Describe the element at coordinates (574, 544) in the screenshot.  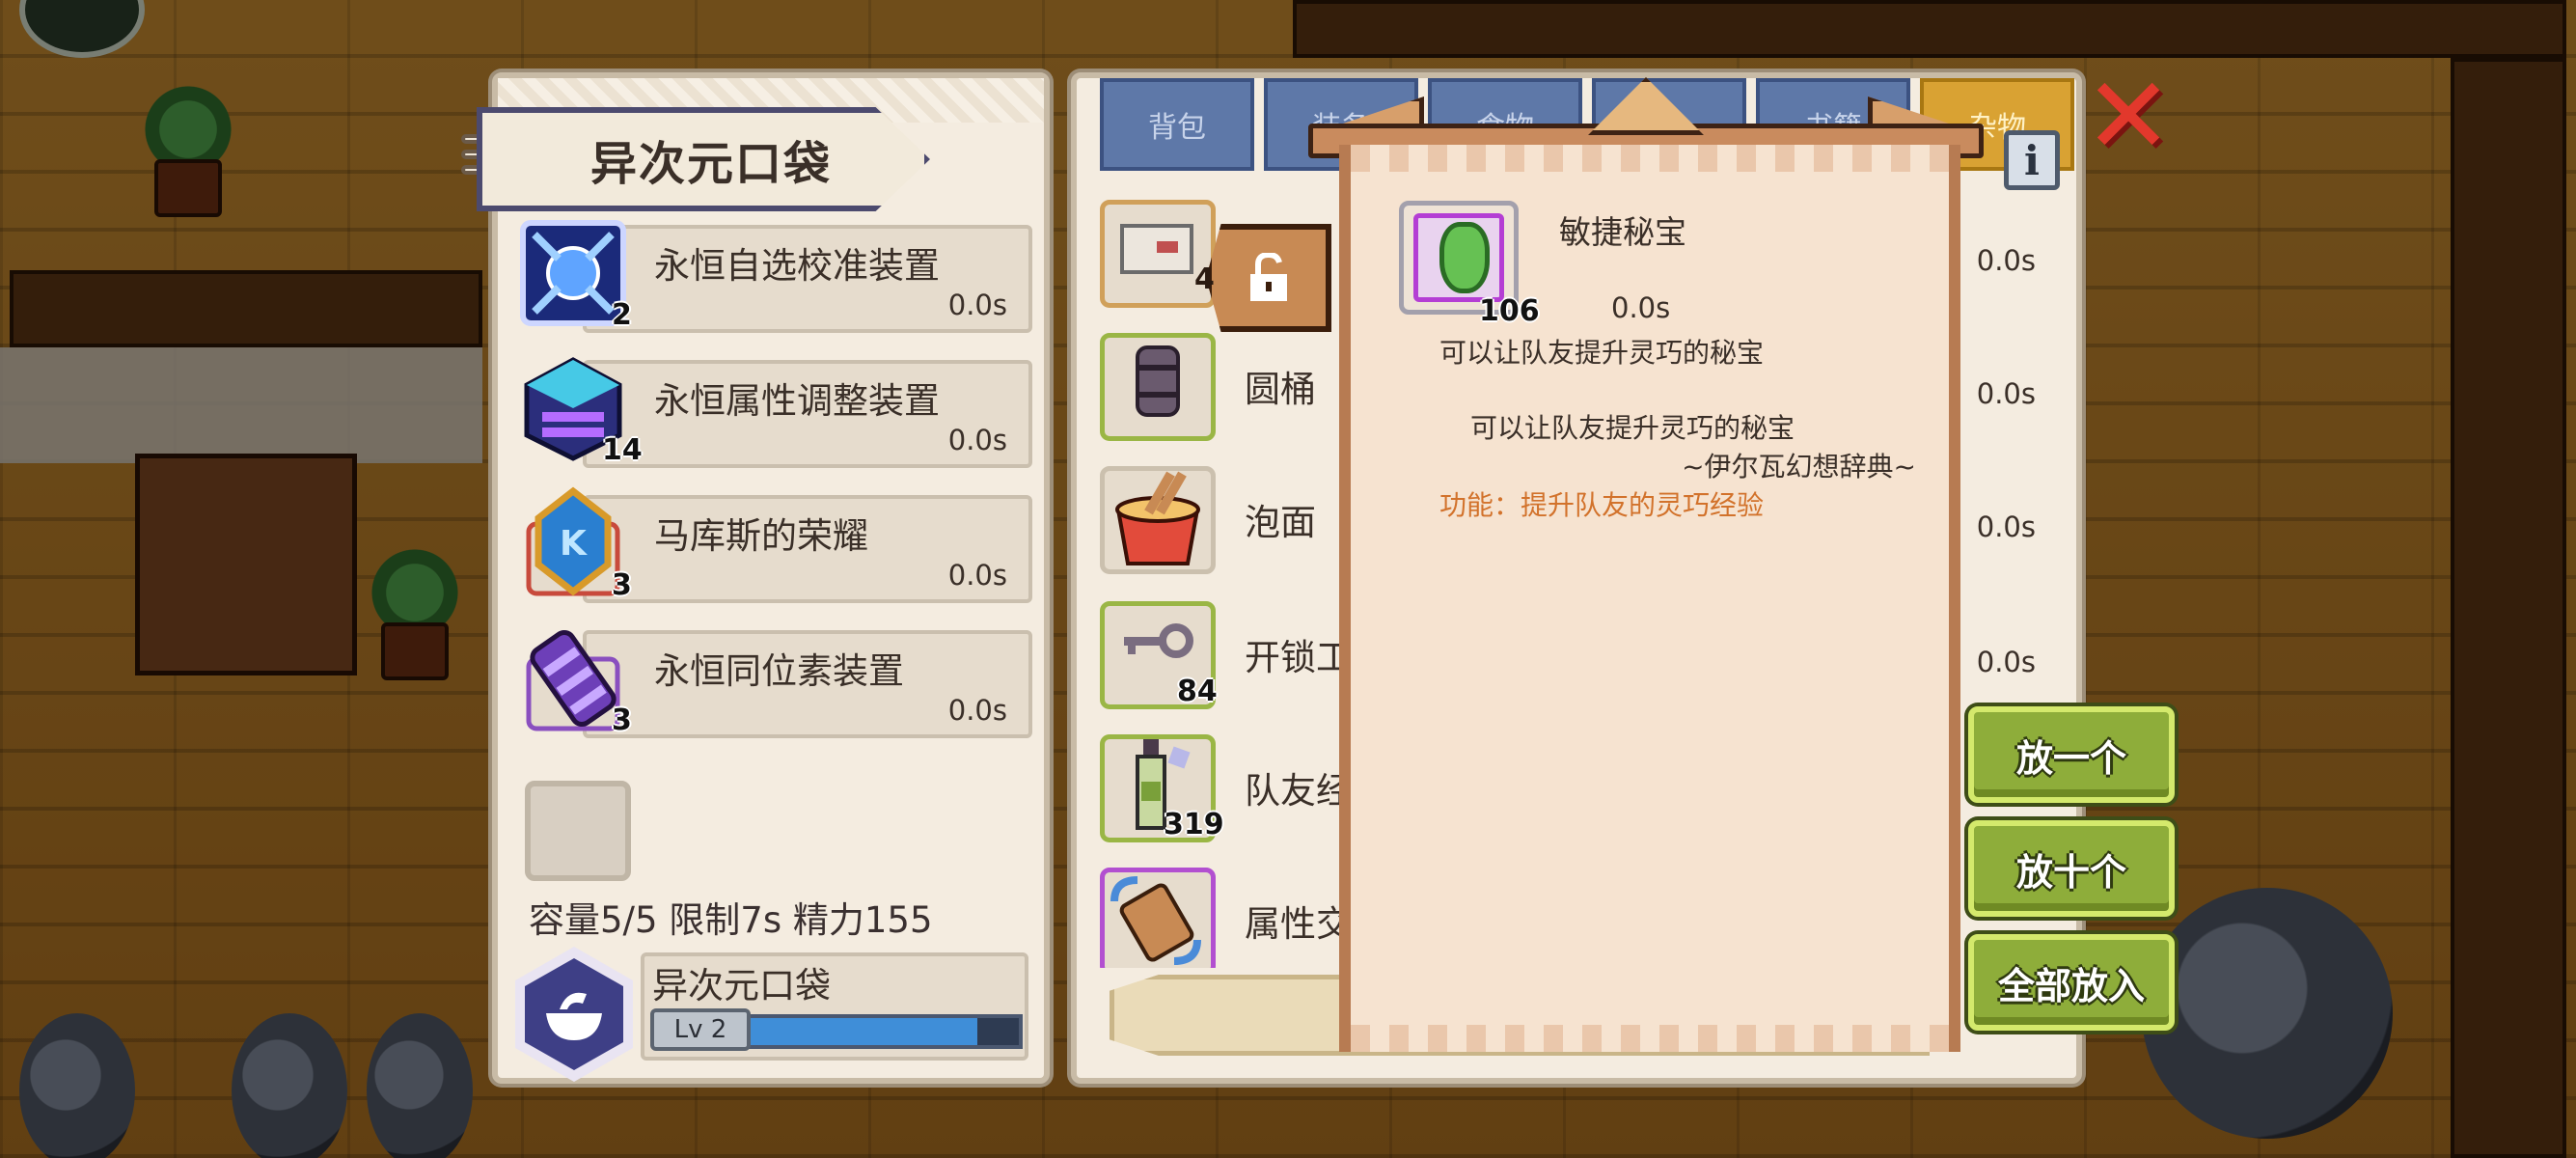
I see `svg-text: K` at that location.